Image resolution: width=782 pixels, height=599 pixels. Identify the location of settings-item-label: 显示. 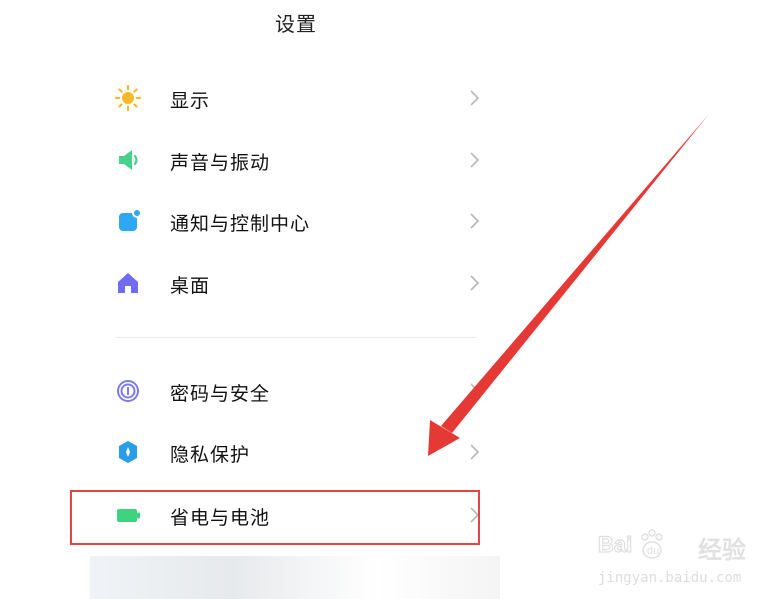
(190, 101).